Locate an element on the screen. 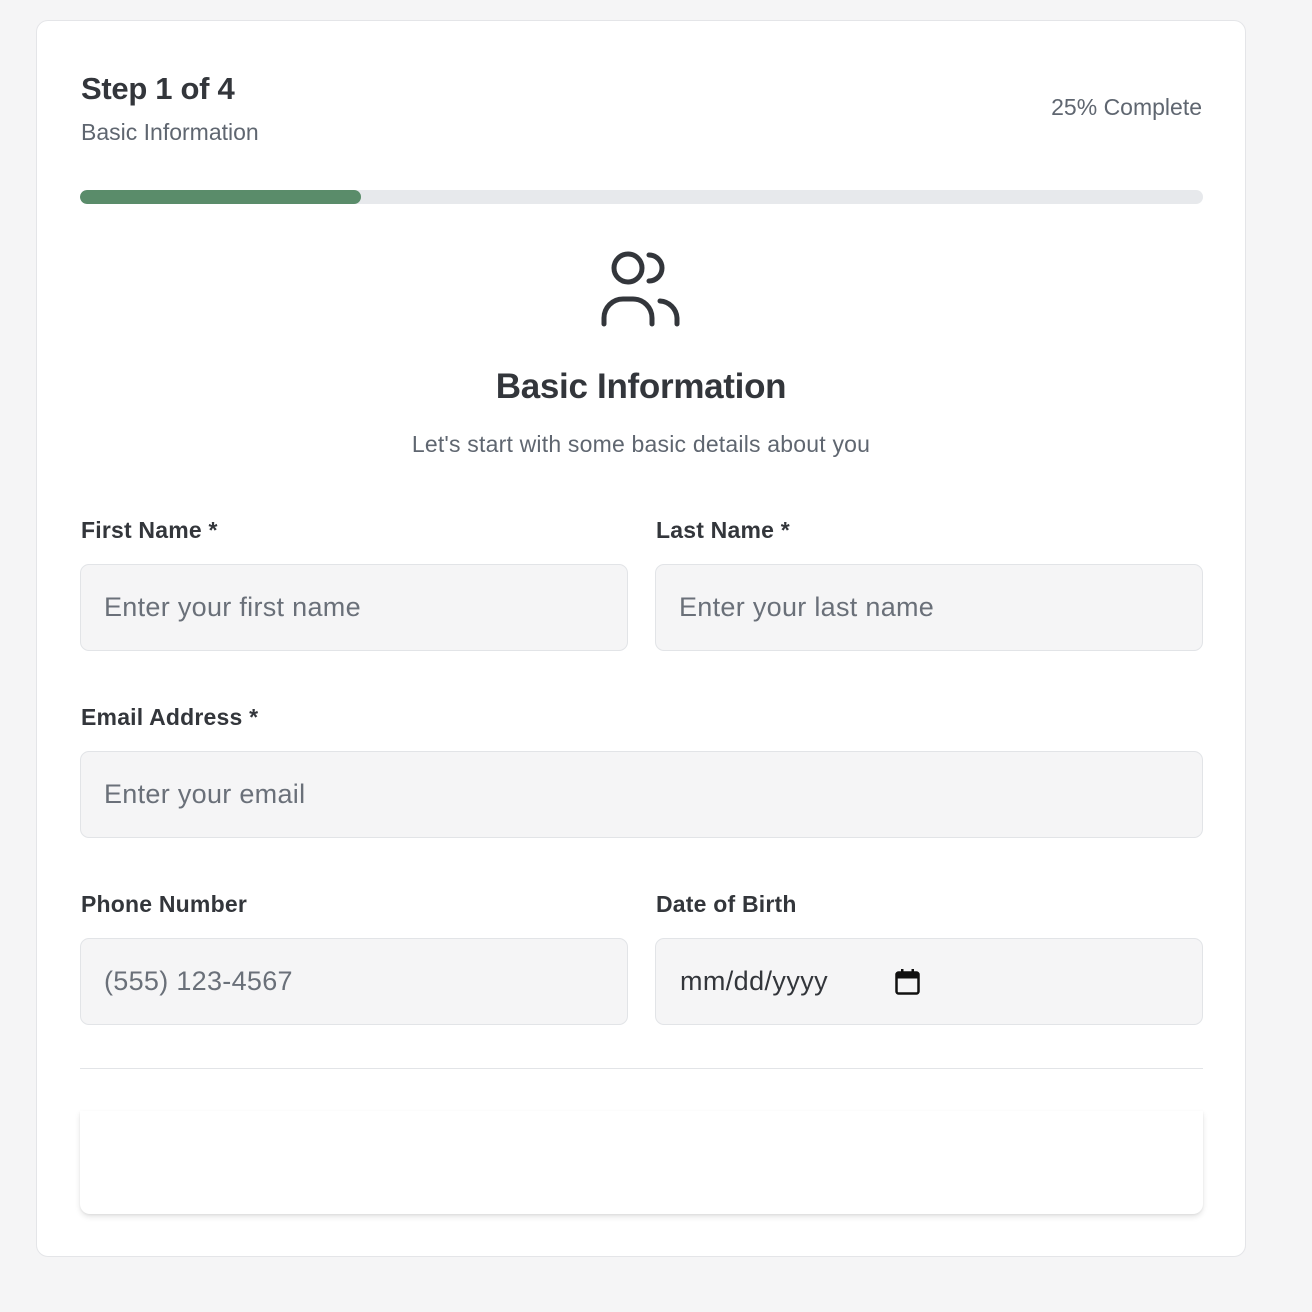  progress-bar-fill is located at coordinates (220, 197).